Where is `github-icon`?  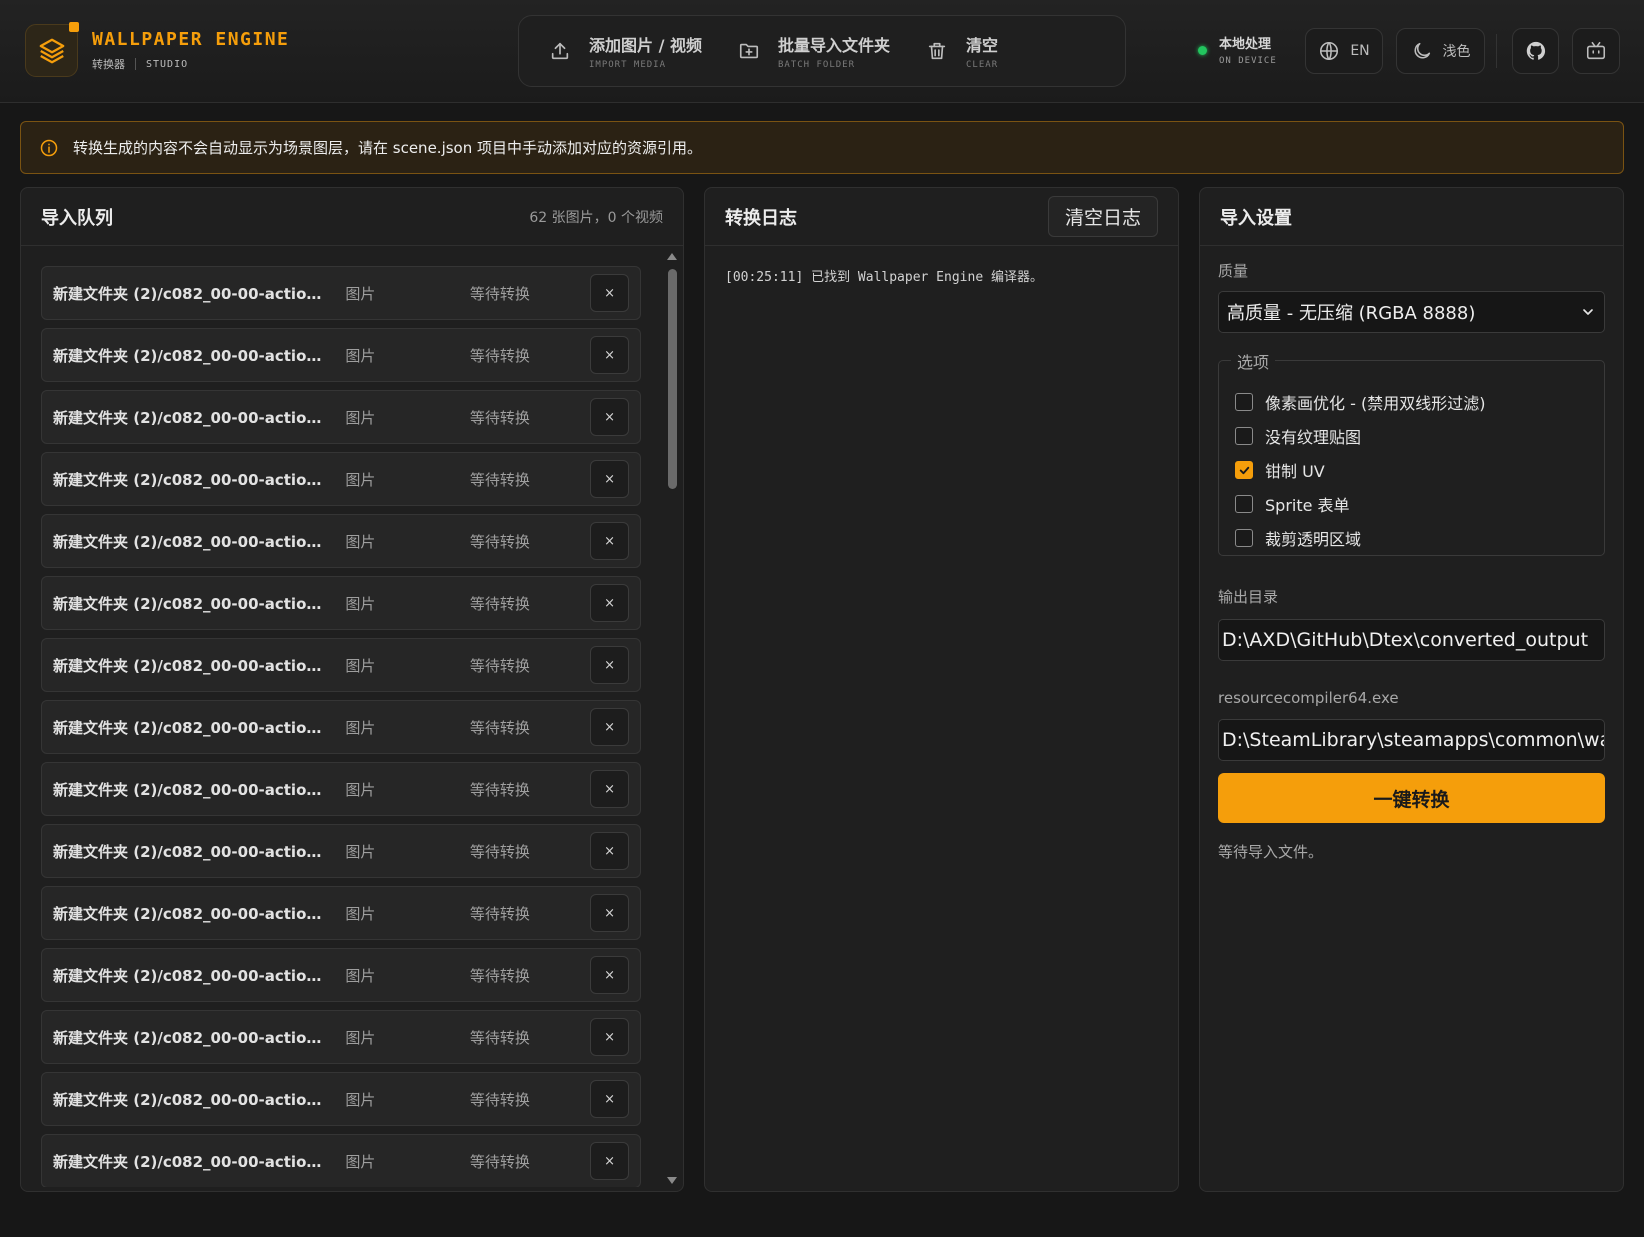 github-icon is located at coordinates (1535, 50).